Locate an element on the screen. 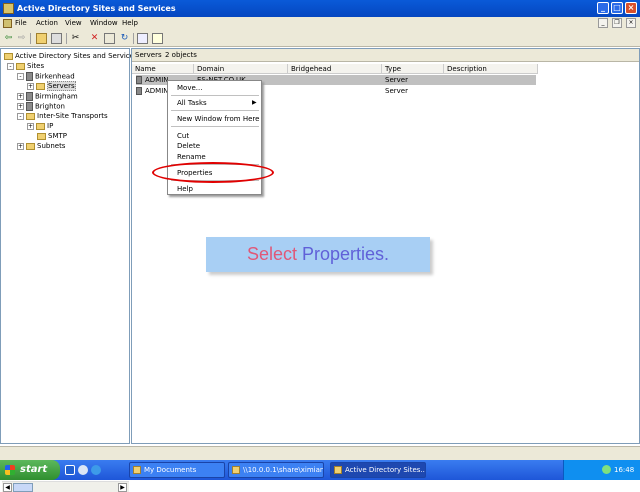 The height and width of the screenshot is (492, 640). menu-item-rename: Rename is located at coordinates (191, 157).